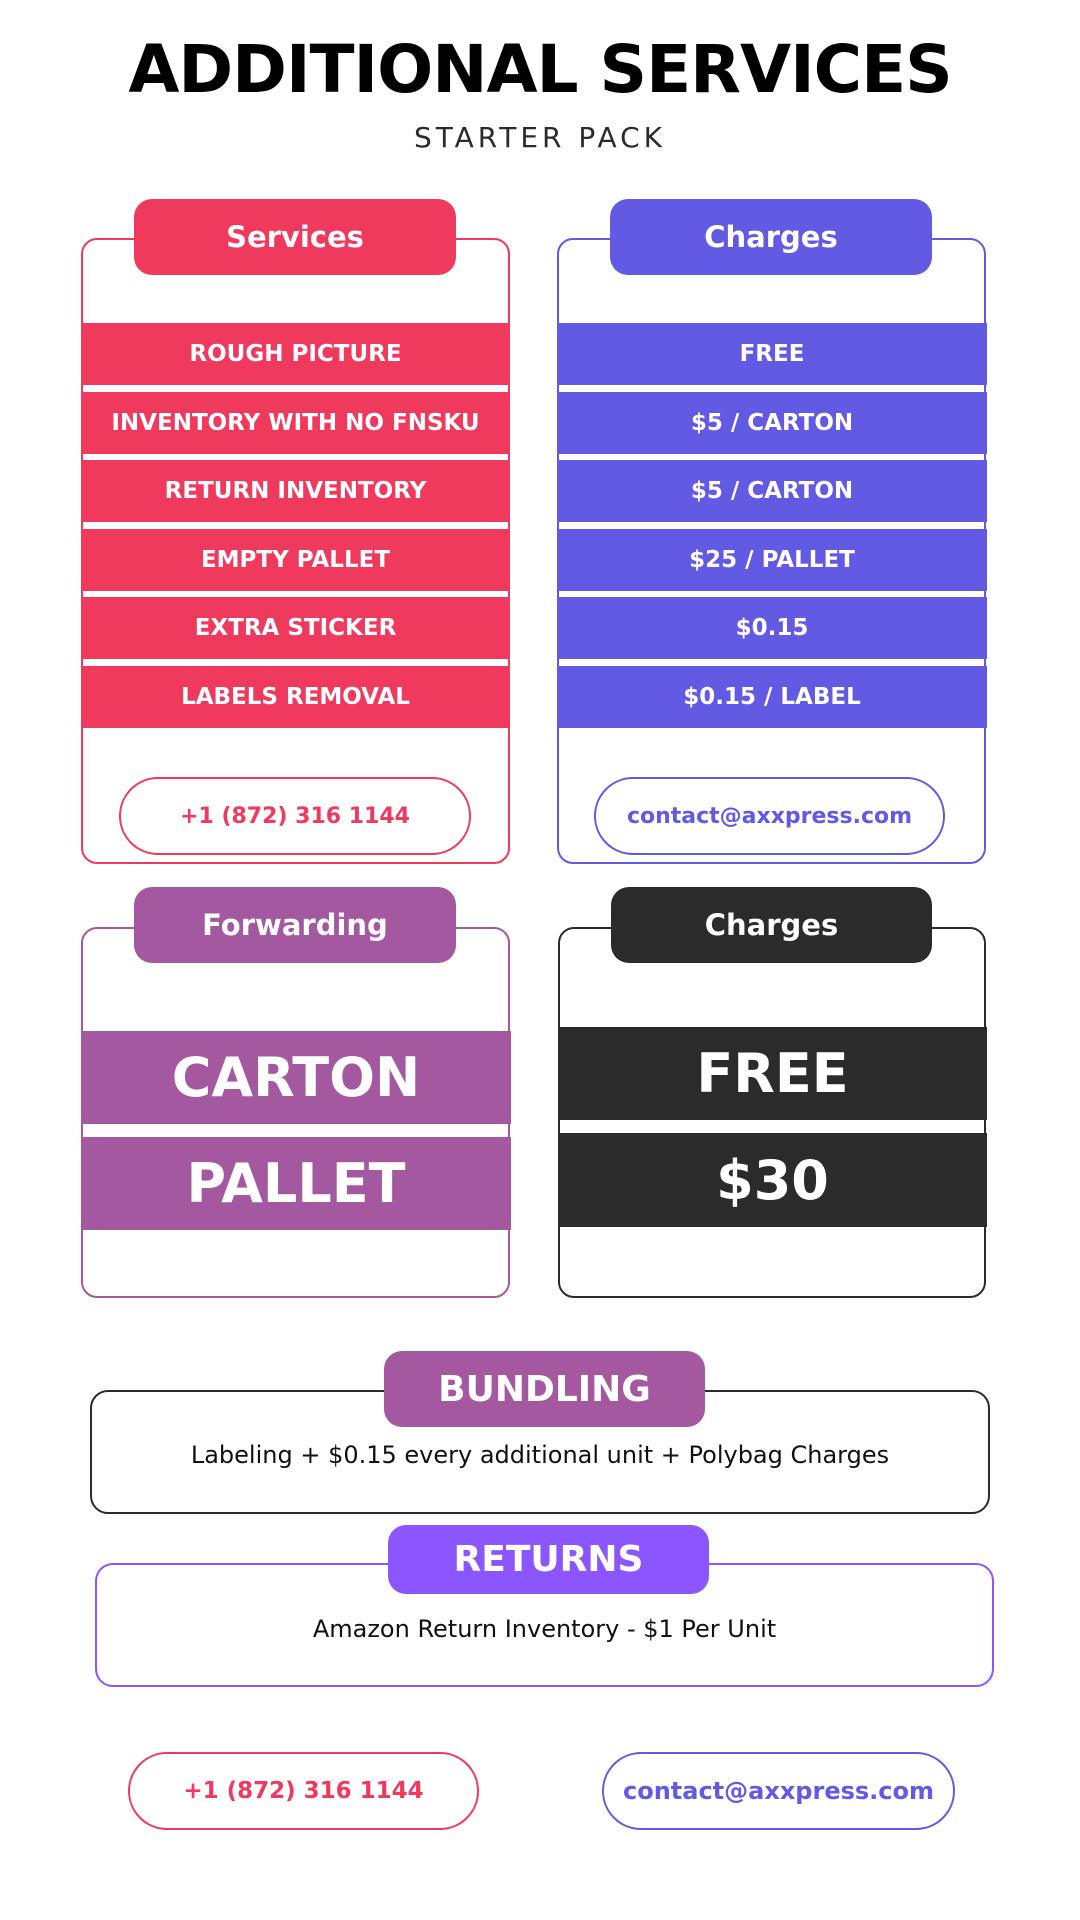 This screenshot has height=1920, width=1080. I want to click on charges-row: FREE, so click(772, 354).